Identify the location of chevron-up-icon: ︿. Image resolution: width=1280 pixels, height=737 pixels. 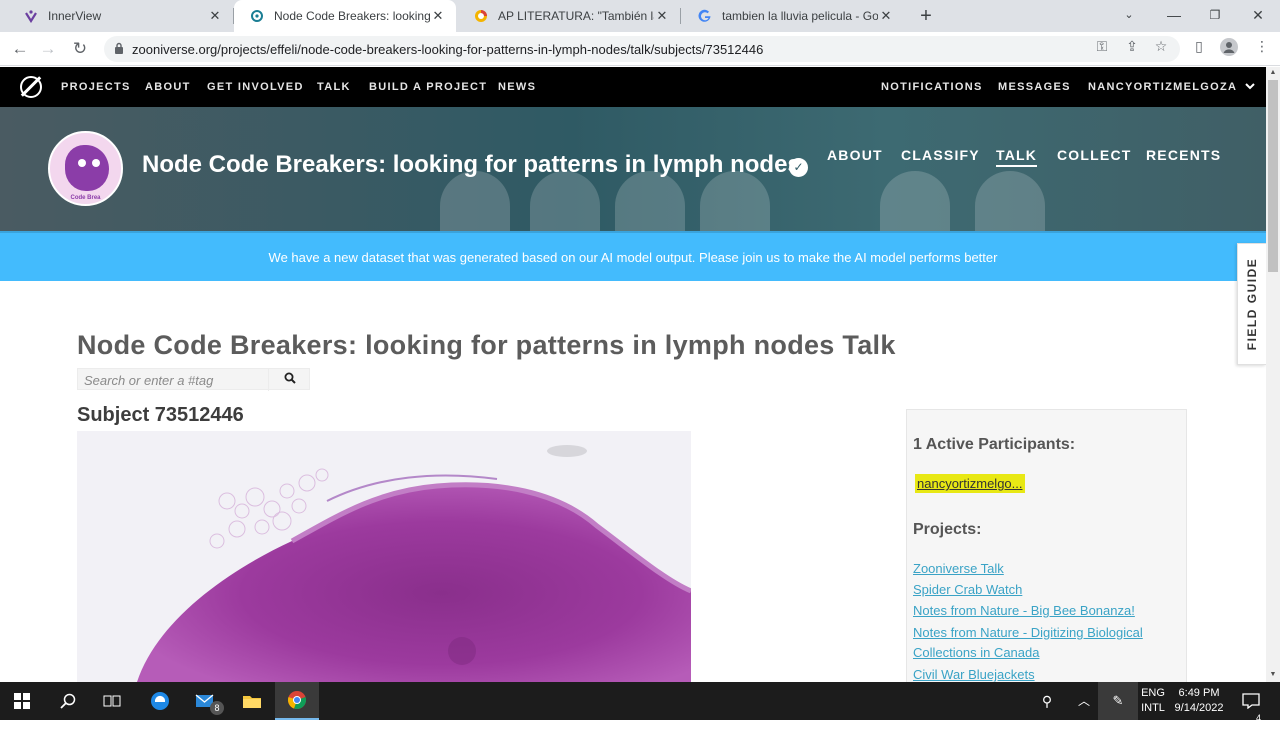
(1084, 701).